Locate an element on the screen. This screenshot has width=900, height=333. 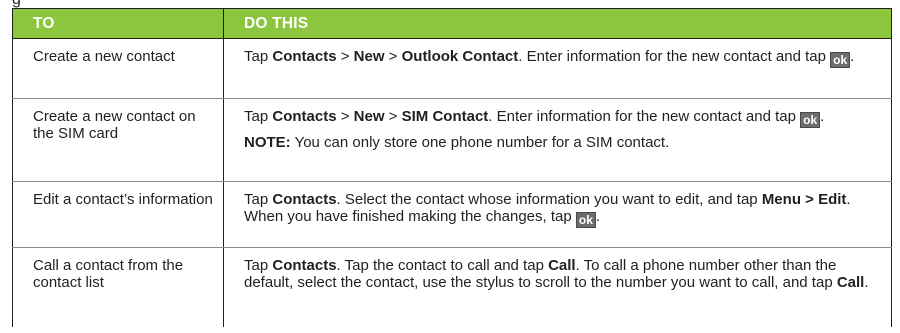
bold-term: Outlook Contact is located at coordinates (460, 56).